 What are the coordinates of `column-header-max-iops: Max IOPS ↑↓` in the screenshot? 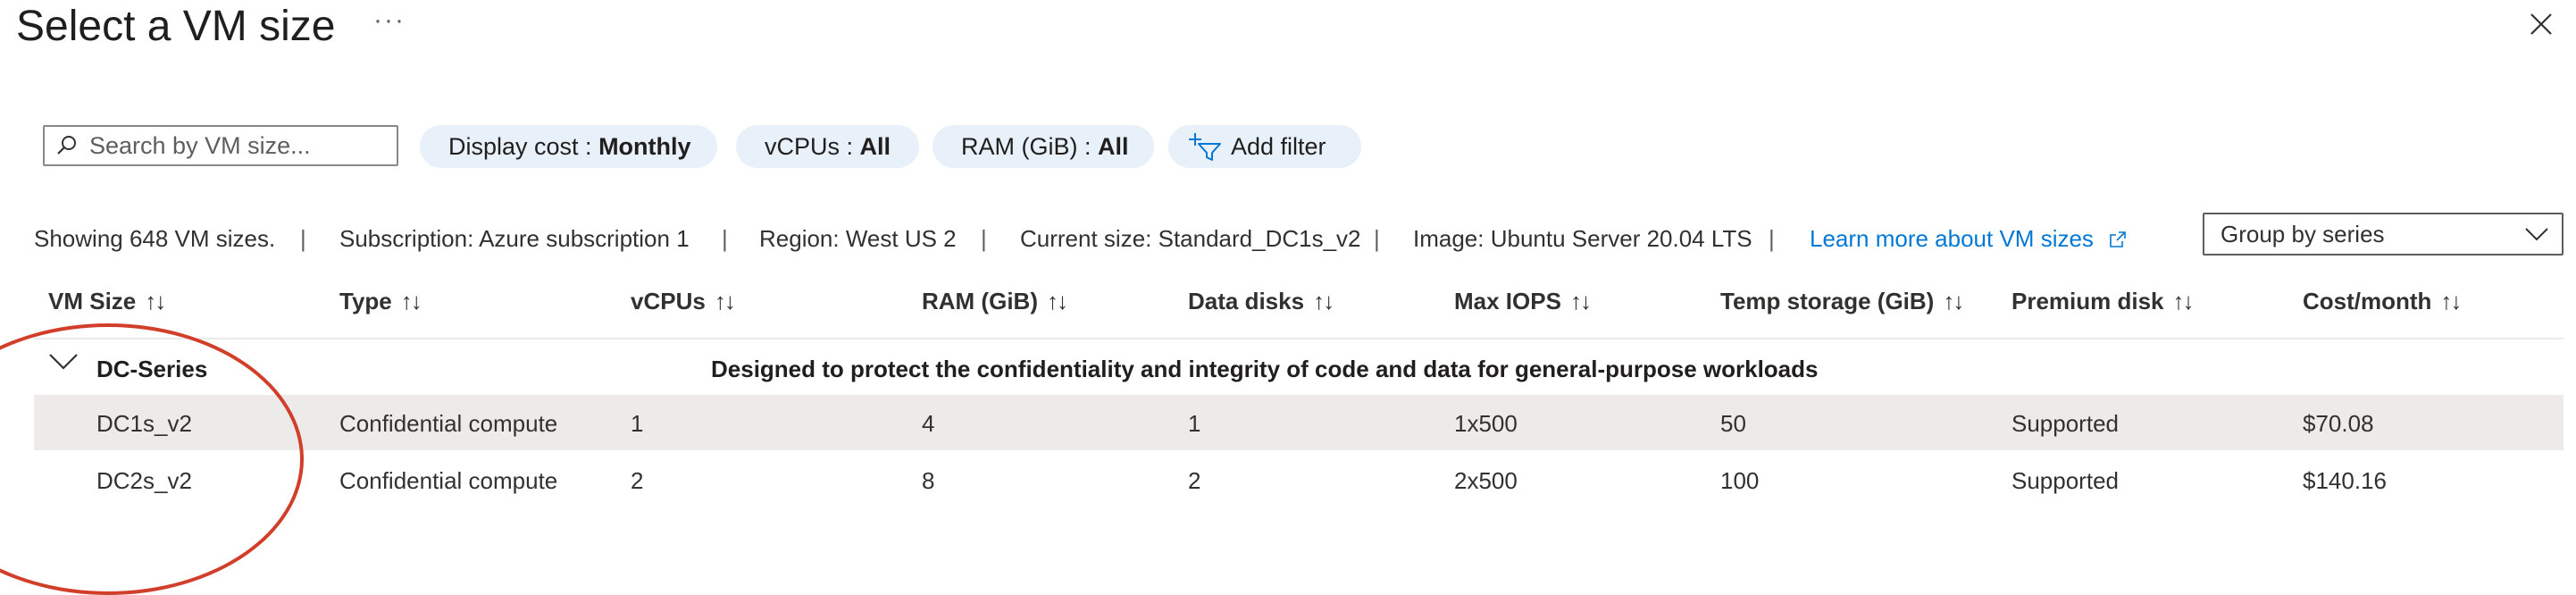 It's located at (1523, 301).